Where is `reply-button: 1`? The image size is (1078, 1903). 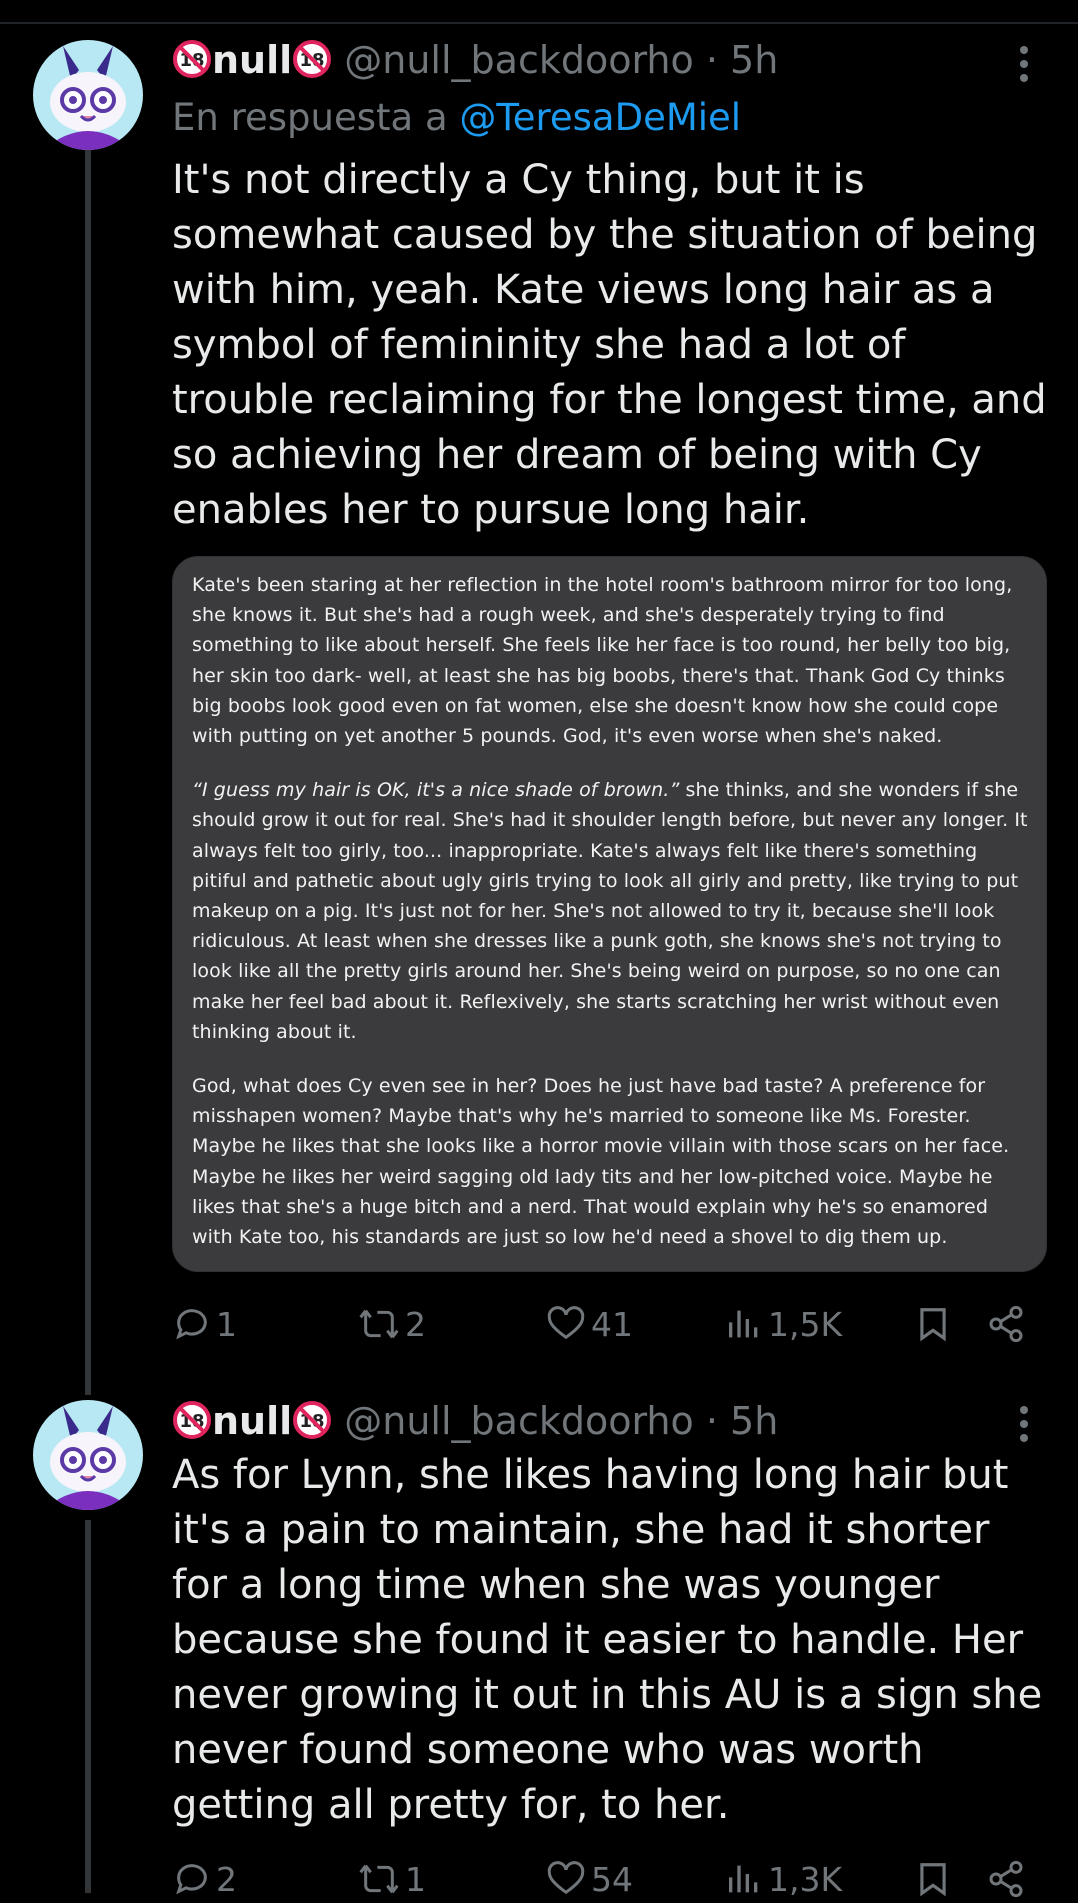 reply-button: 1 is located at coordinates (204, 1324).